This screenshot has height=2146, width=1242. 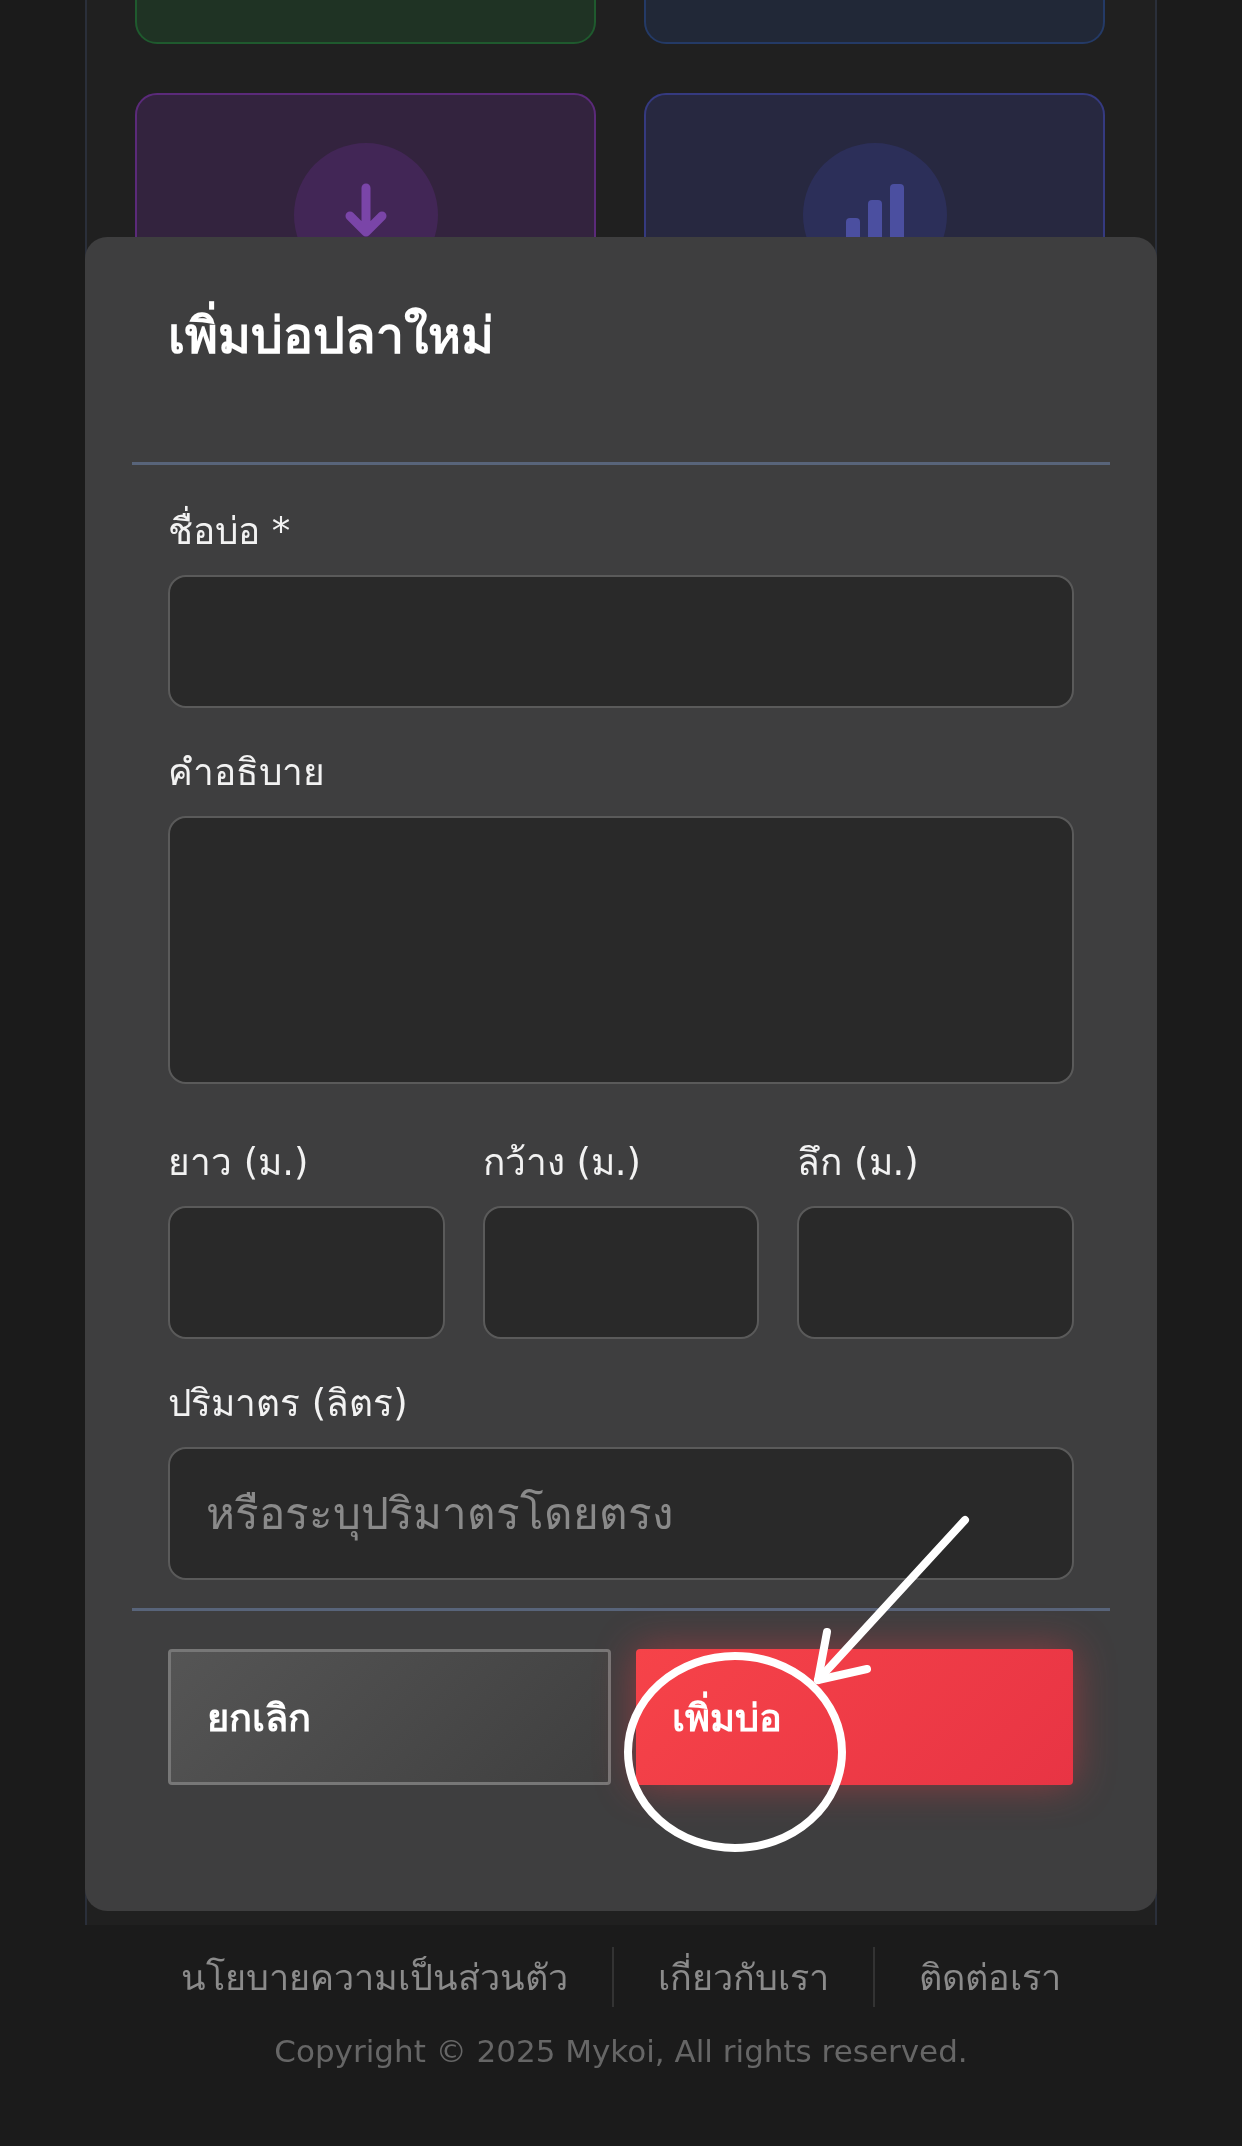 What do you see at coordinates (389, 1717) in the screenshot?
I see `cancel-button: ยกเลิก` at bounding box center [389, 1717].